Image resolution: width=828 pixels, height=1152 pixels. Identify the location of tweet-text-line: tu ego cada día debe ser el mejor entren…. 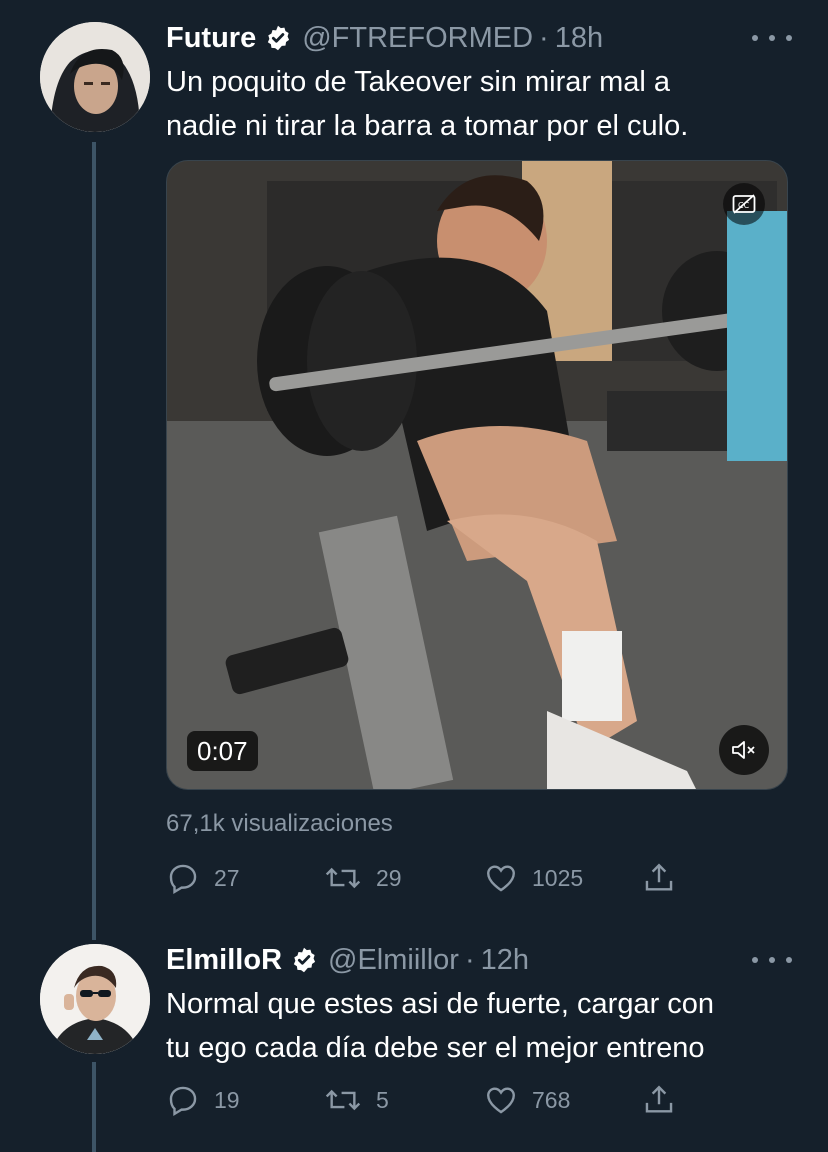
(435, 1048).